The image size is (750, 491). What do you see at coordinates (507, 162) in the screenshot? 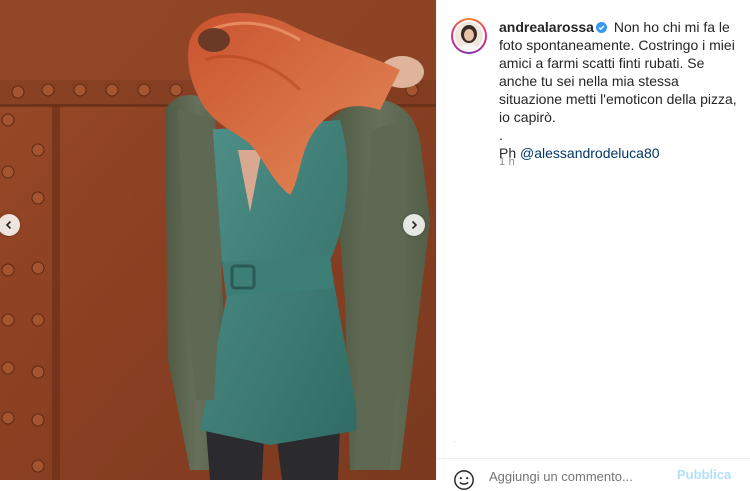
I see `post-time: 1 h` at bounding box center [507, 162].